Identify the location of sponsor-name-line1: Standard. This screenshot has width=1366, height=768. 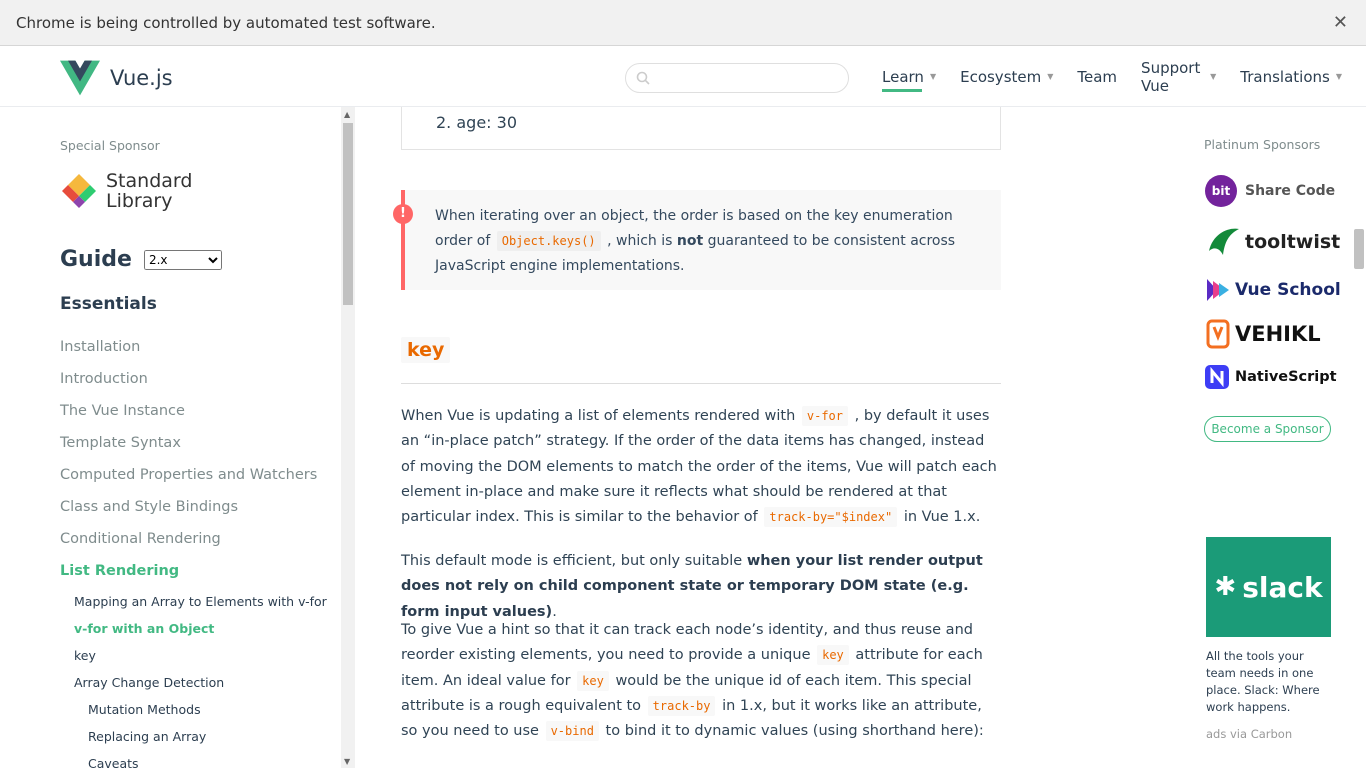
(149, 181).